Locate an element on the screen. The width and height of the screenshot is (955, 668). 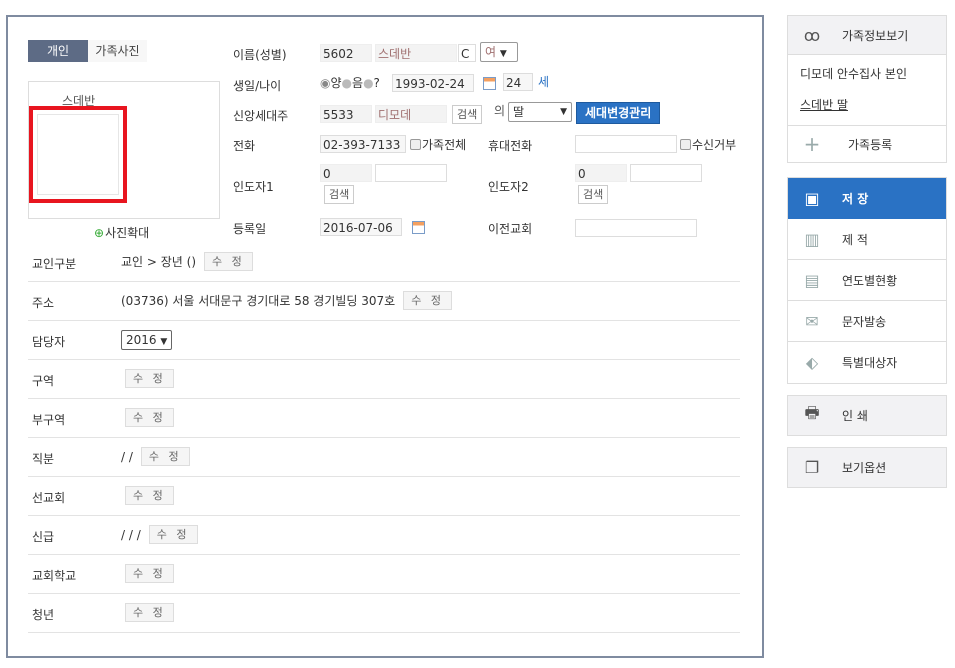
chart-document-icon: ▤ is located at coordinates (812, 280).